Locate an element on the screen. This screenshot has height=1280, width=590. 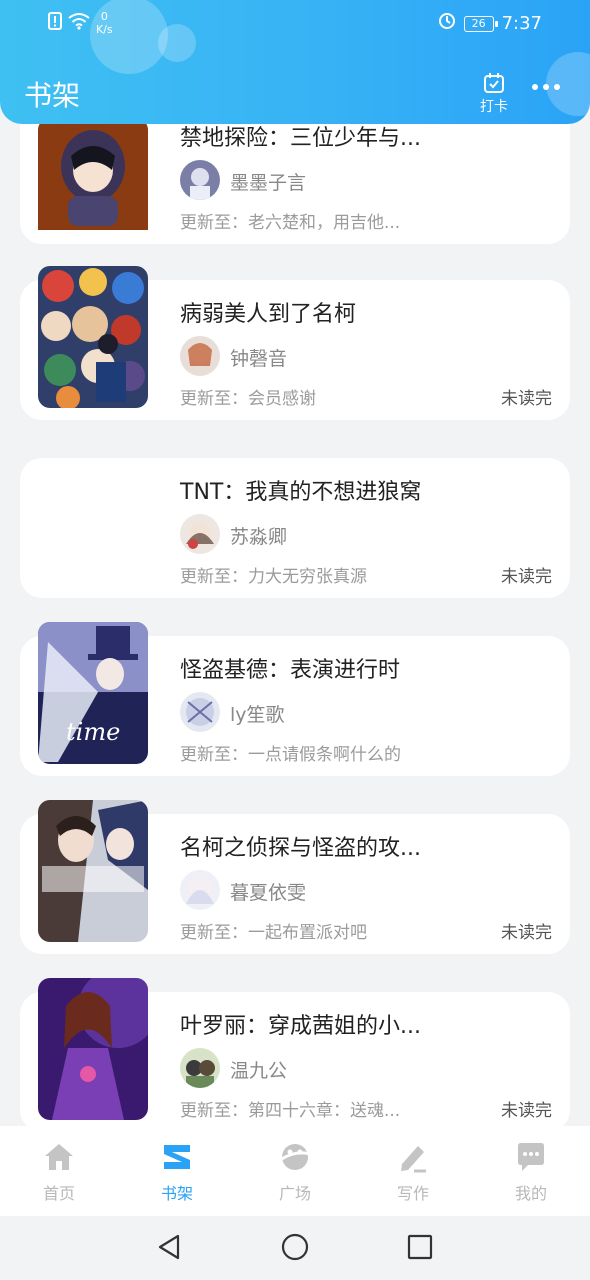
alert-icon is located at coordinates (55, 23).